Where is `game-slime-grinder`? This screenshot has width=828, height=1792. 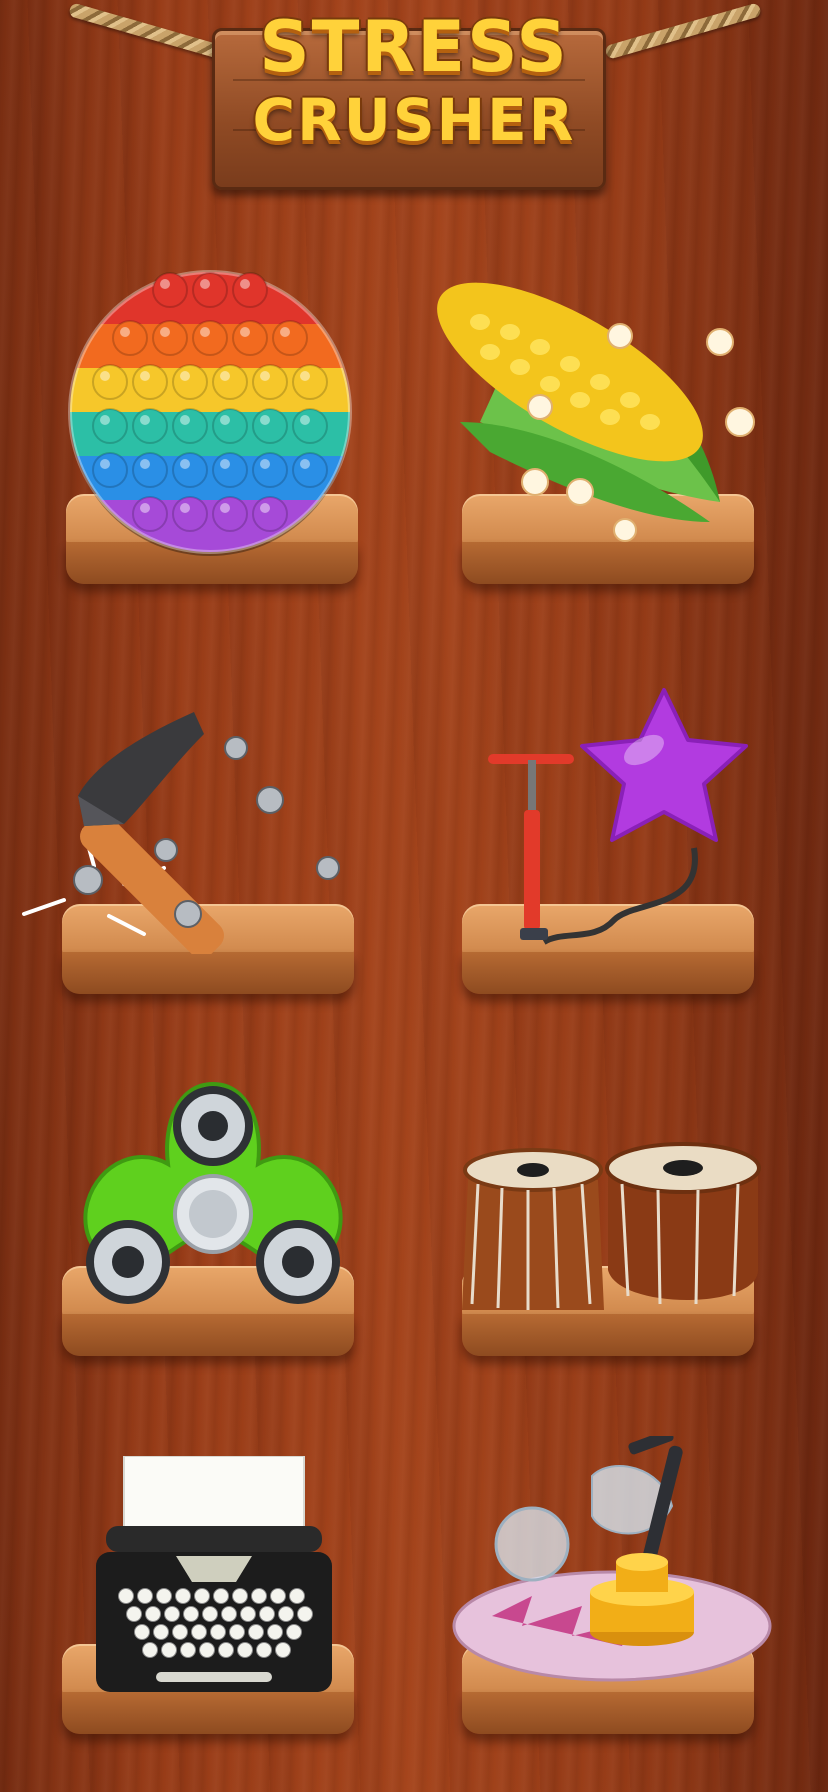
game-slime-grinder is located at coordinates (612, 1557).